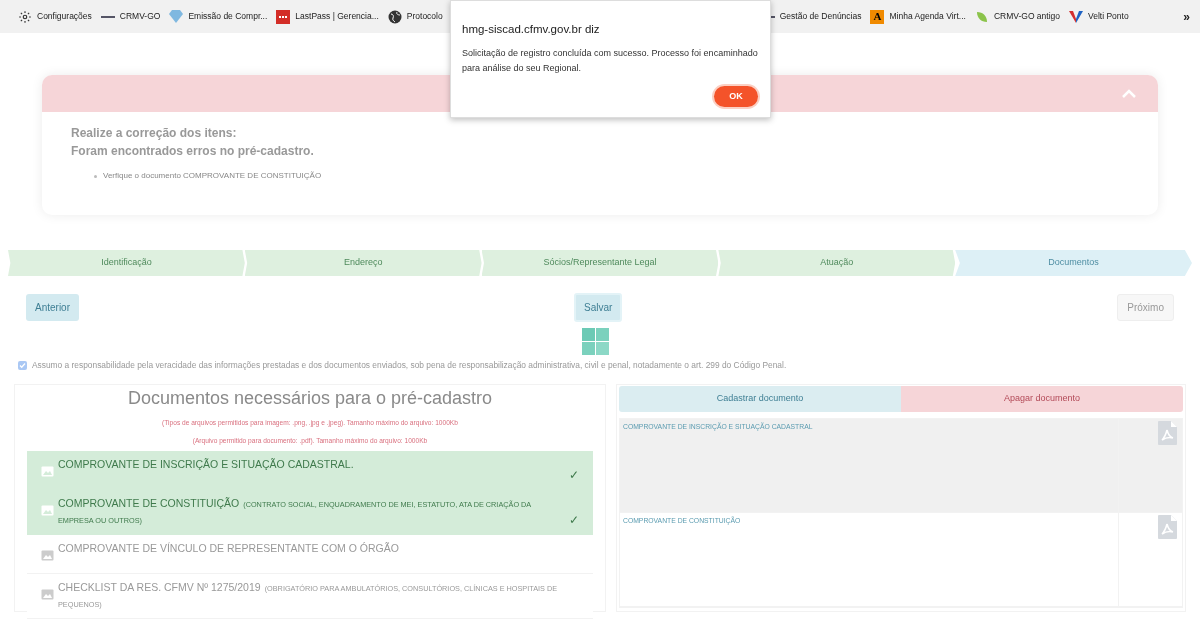 Image resolution: width=1200 pixels, height=644 pixels. What do you see at coordinates (600, 263) in the screenshot?
I see `wizard-step: Sócios/Representante Legal` at bounding box center [600, 263].